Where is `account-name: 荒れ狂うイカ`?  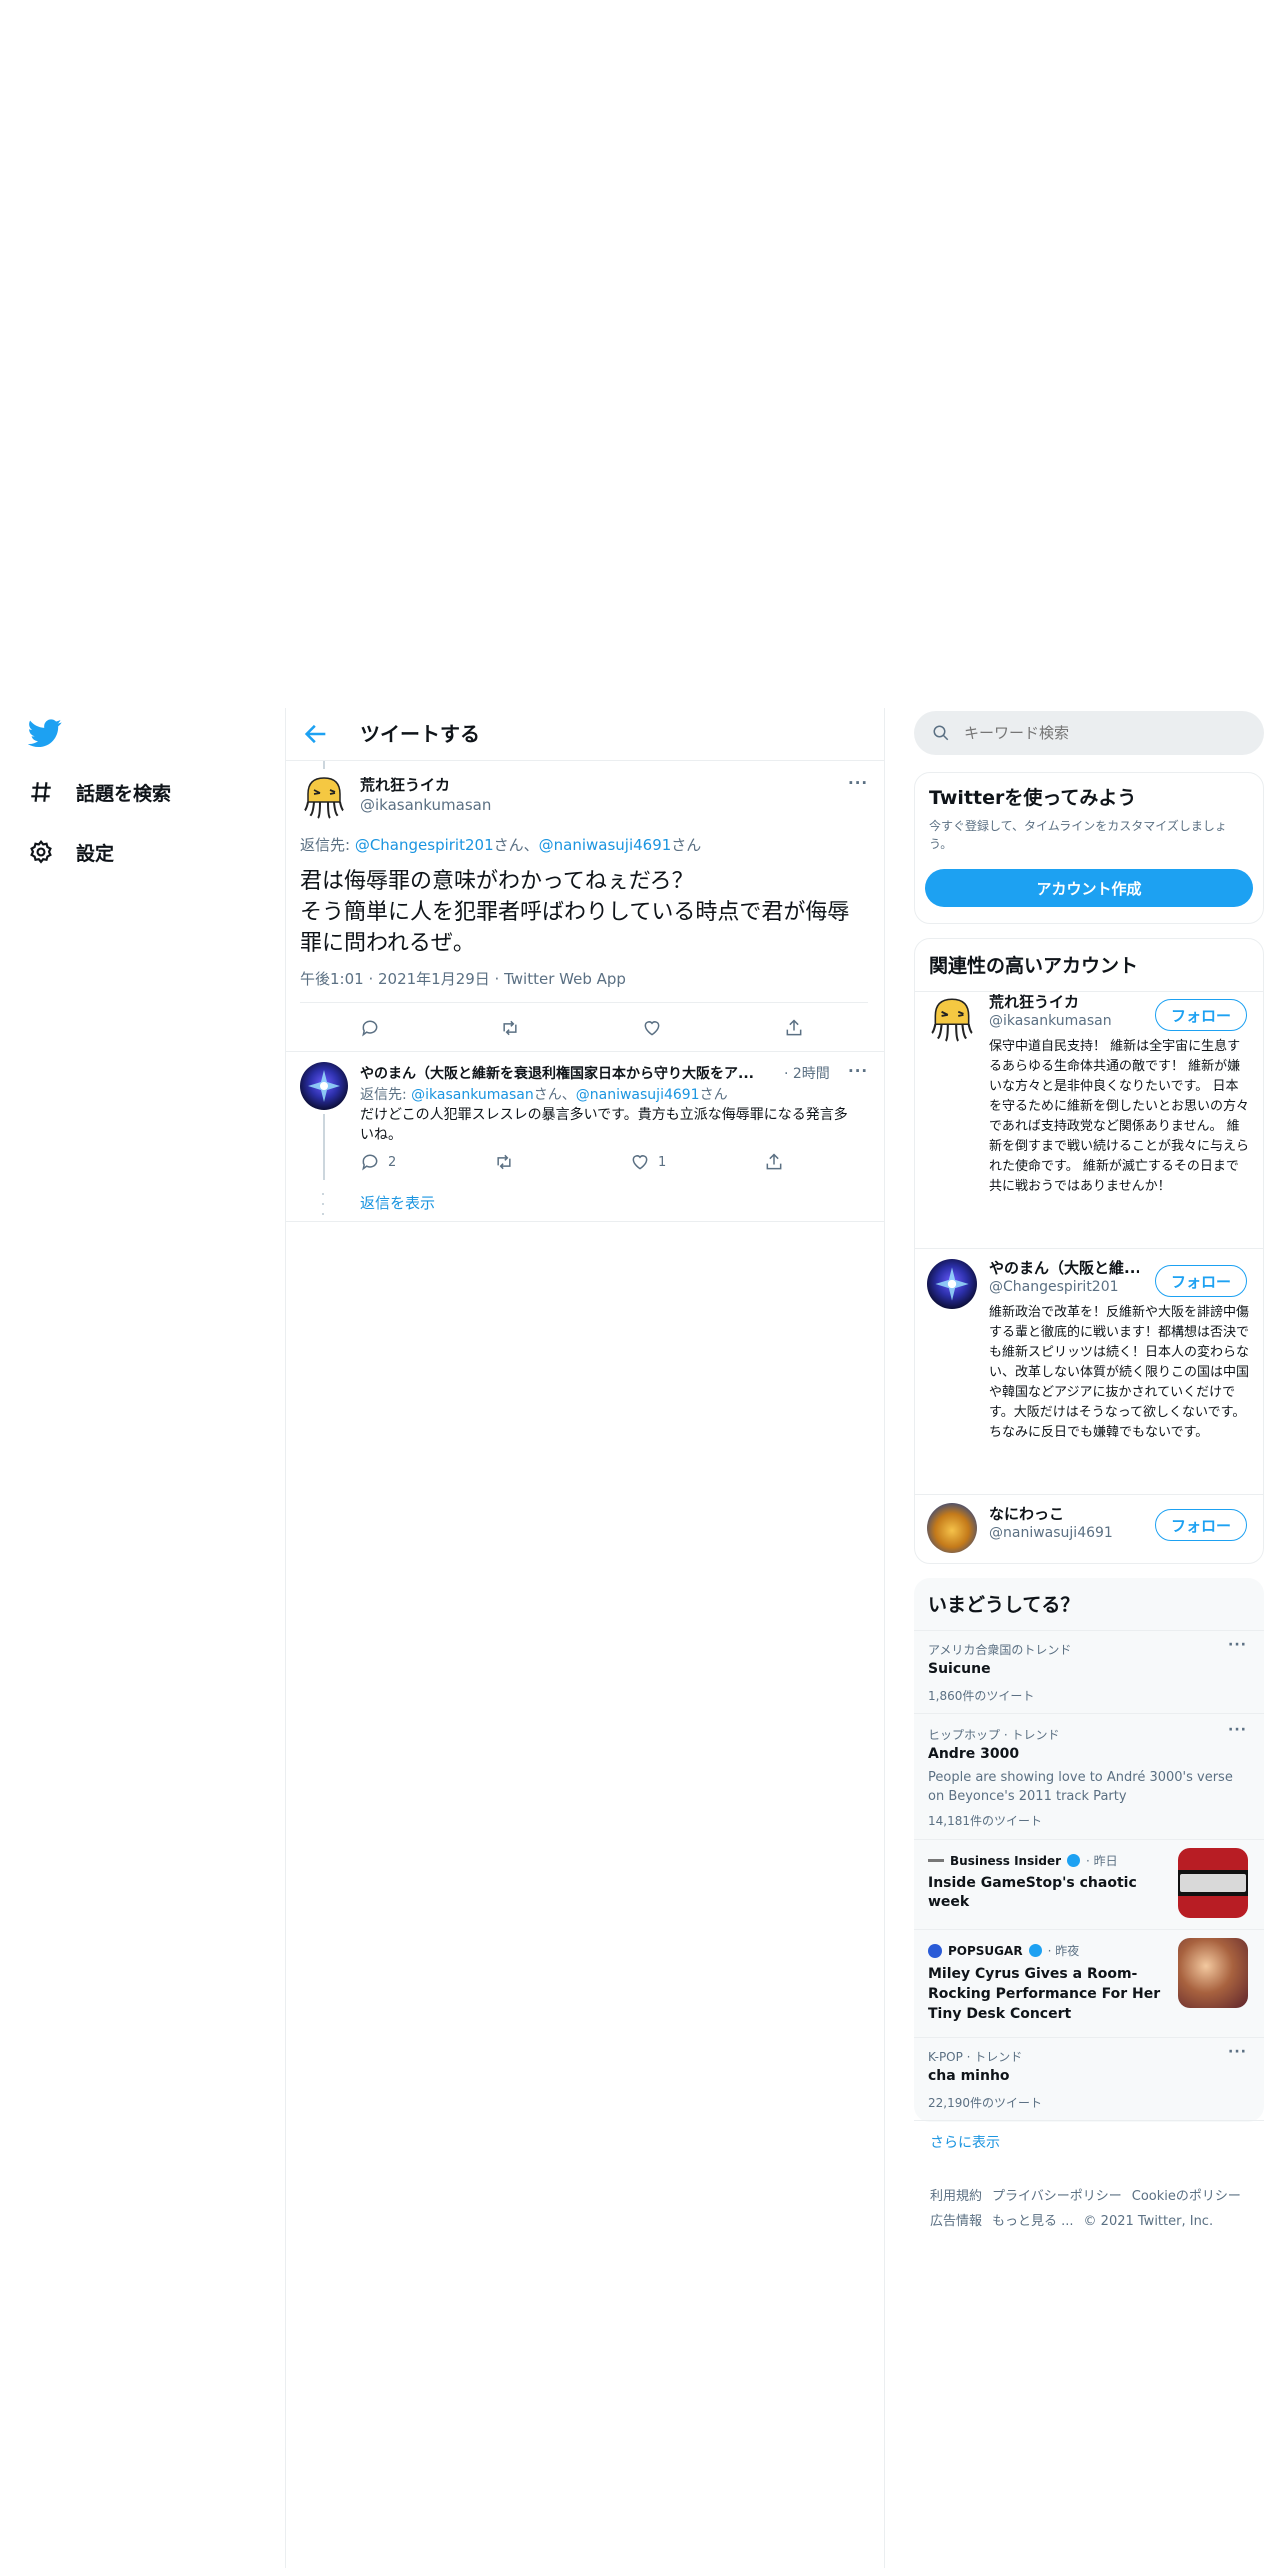
account-name: 荒れ狂うイカ is located at coordinates (1034, 1001).